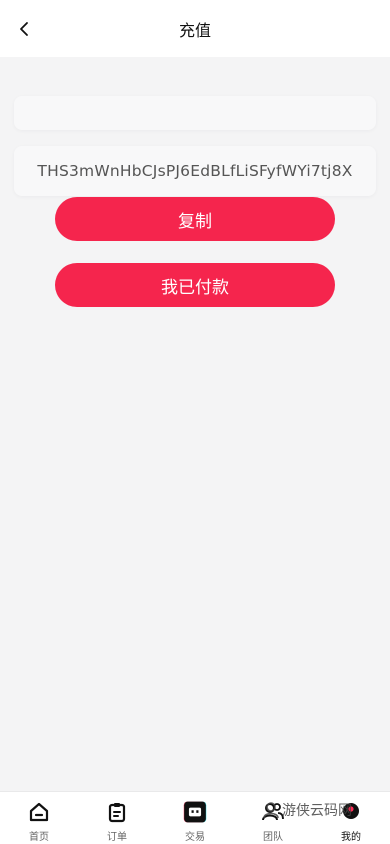 The height and width of the screenshot is (844, 390). I want to click on robot-icon, so click(195, 812).